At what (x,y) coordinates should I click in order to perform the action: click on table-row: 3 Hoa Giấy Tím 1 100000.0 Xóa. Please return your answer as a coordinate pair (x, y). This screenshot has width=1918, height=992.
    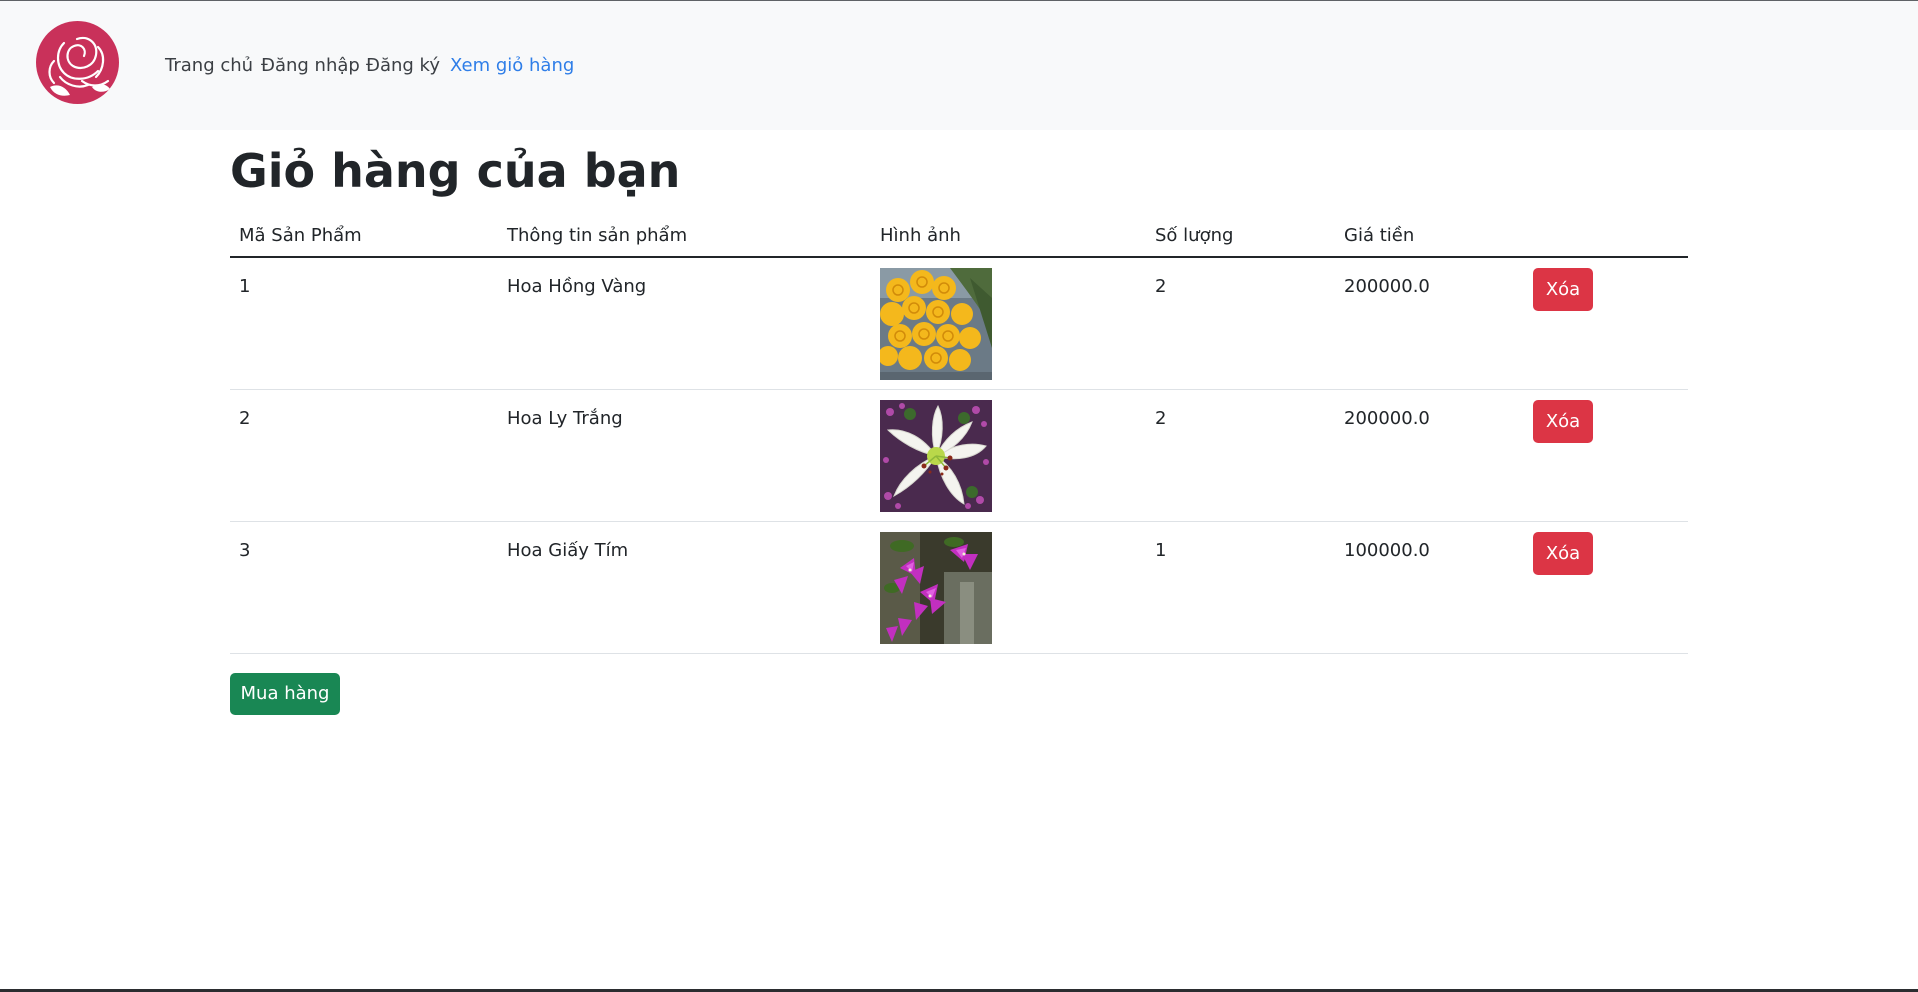
    Looking at the image, I should click on (959, 588).